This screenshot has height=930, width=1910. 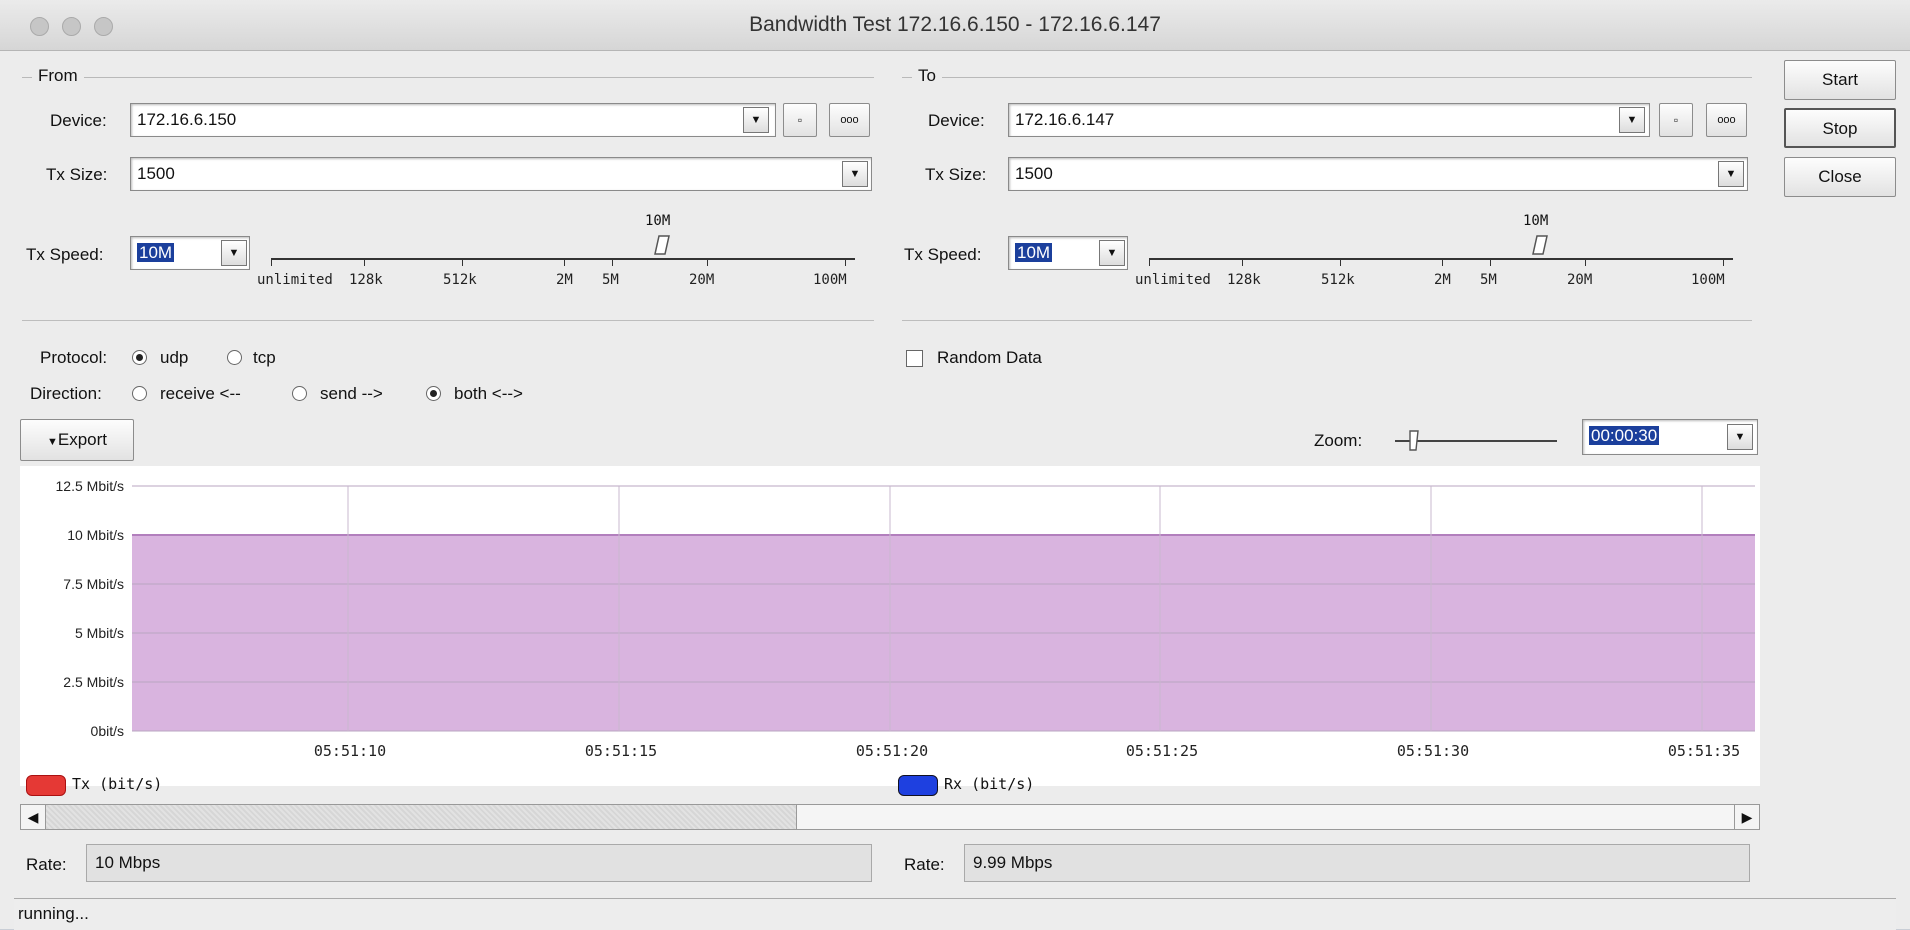 I want to click on from-group: From, so click(x=448, y=76).